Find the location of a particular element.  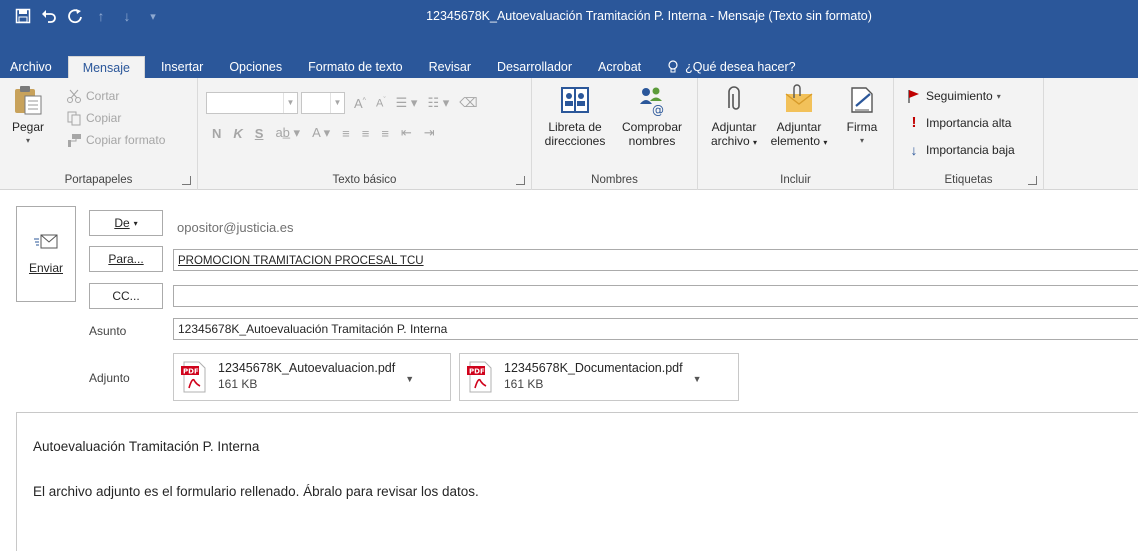

tab-archivo: Archivo is located at coordinates (31, 67).